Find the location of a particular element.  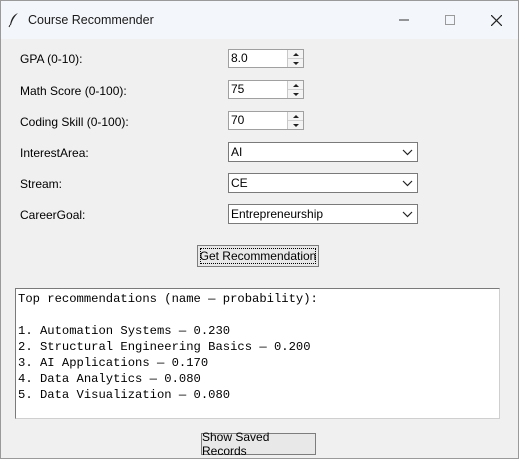

interest-area-select: AI is located at coordinates (323, 152).